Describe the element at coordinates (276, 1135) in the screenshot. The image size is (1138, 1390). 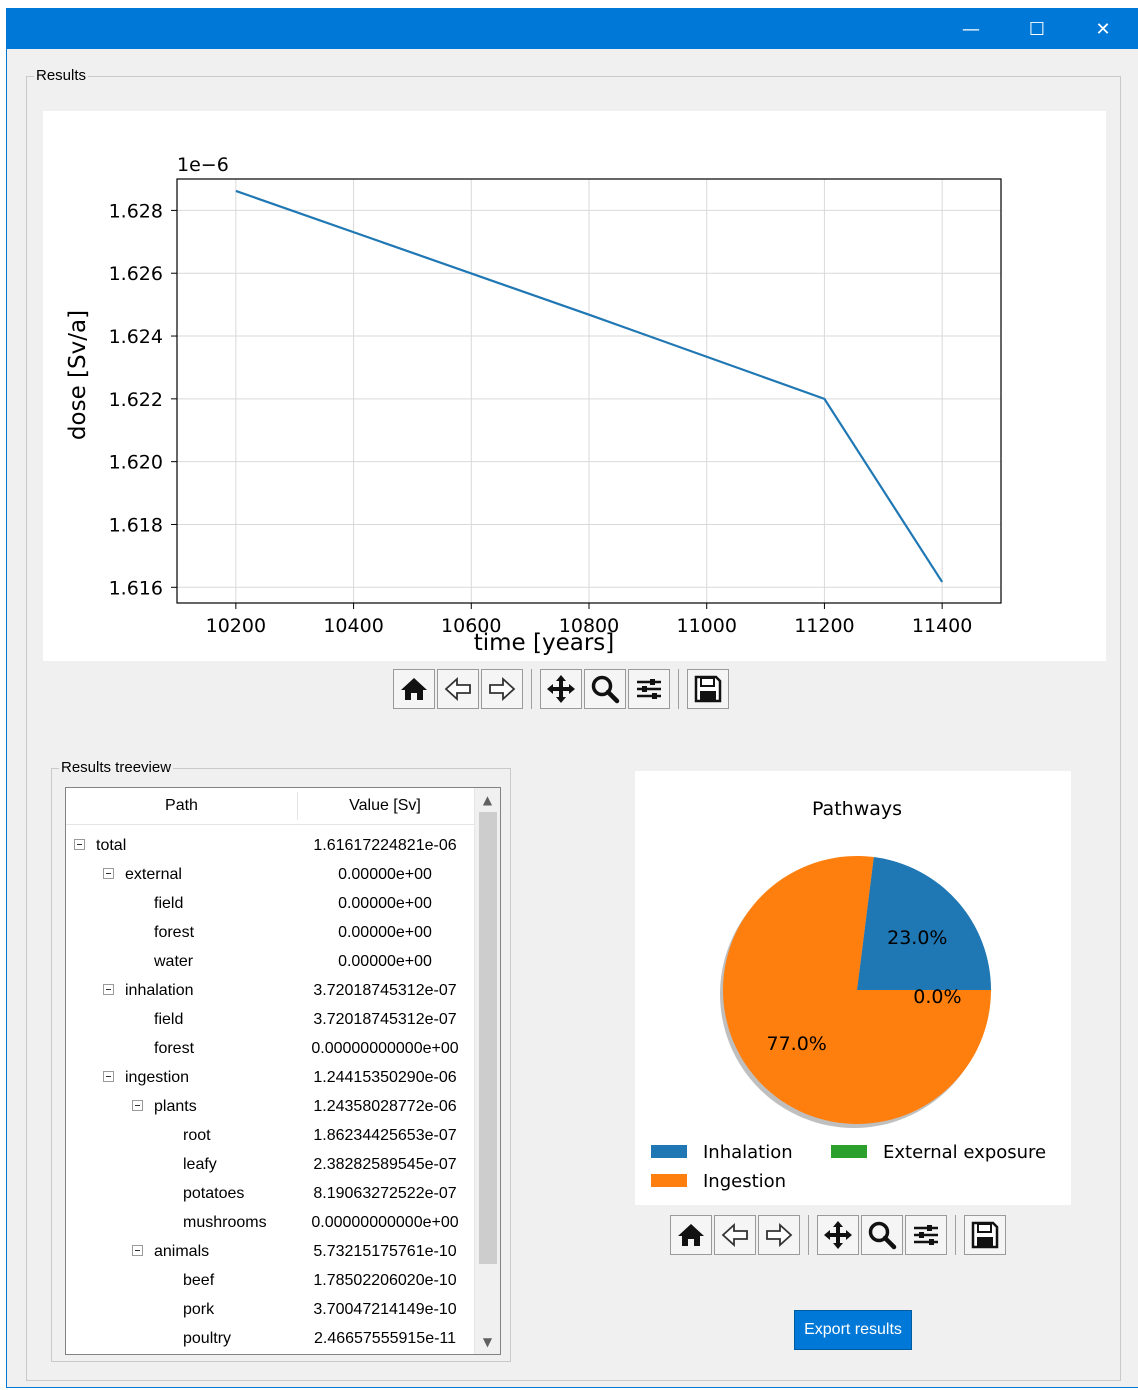
I see `tree-row: root 1.86234425653e-07` at that location.